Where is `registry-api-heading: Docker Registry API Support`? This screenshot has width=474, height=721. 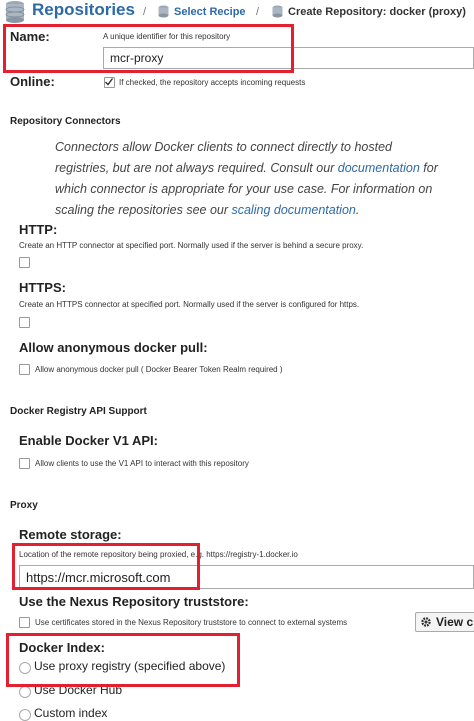 registry-api-heading: Docker Registry API Support is located at coordinates (78, 411).